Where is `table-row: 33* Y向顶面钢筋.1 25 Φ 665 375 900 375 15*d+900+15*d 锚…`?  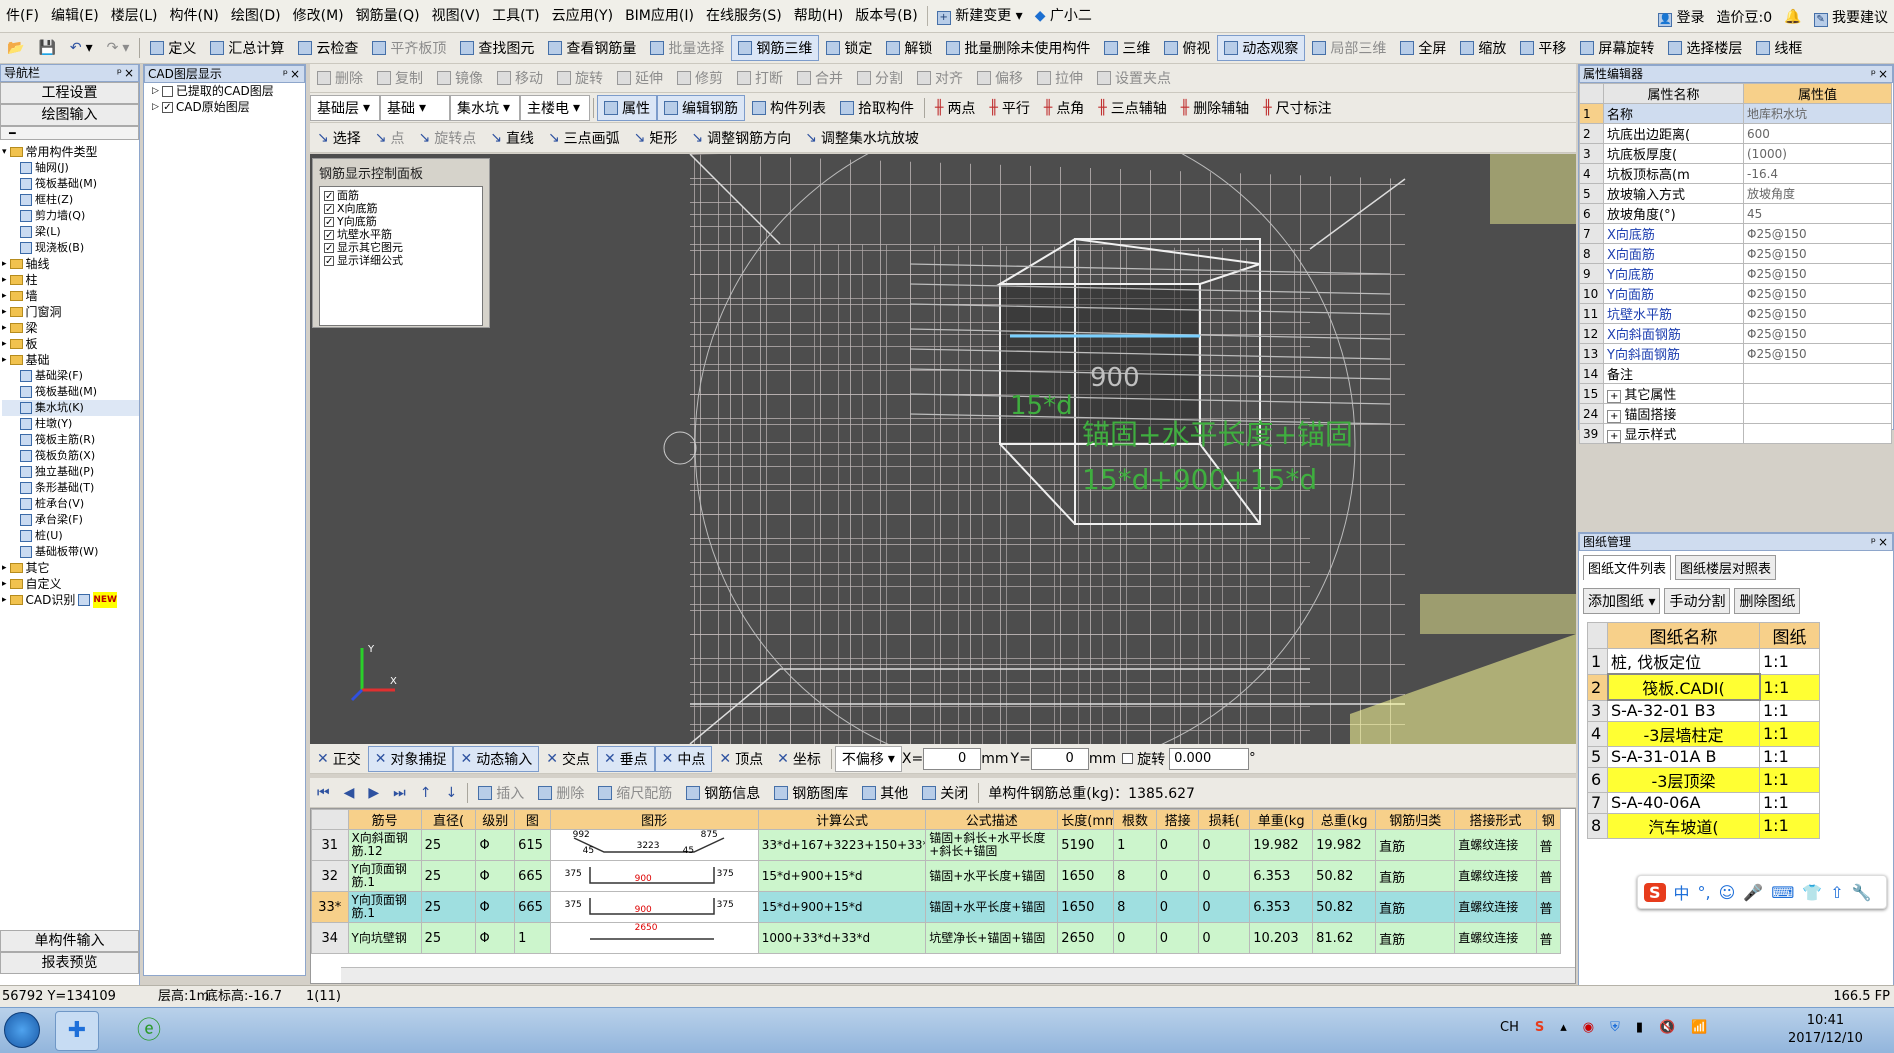
table-row: 33* Y向顶面钢筋.1 25 Φ 665 375 900 375 15*d+900+15*d 锚… is located at coordinates (936, 907).